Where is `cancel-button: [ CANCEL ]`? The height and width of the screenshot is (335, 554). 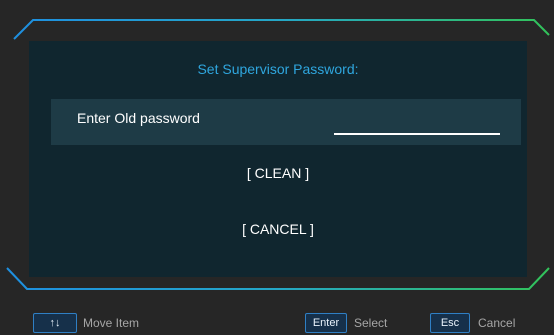 cancel-button: [ CANCEL ] is located at coordinates (278, 229).